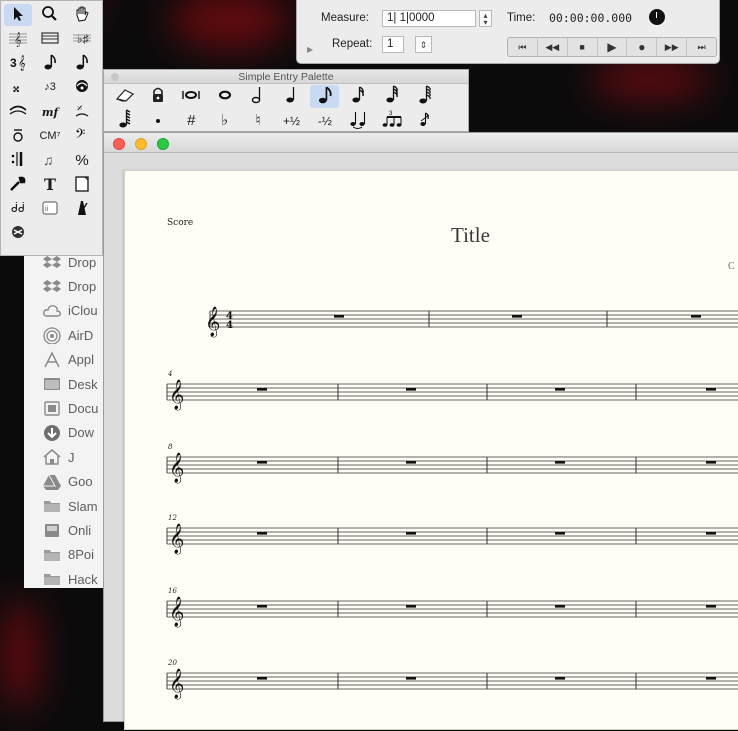 The height and width of the screenshot is (731, 738). I want to click on page-layout-tool, so click(82, 185).